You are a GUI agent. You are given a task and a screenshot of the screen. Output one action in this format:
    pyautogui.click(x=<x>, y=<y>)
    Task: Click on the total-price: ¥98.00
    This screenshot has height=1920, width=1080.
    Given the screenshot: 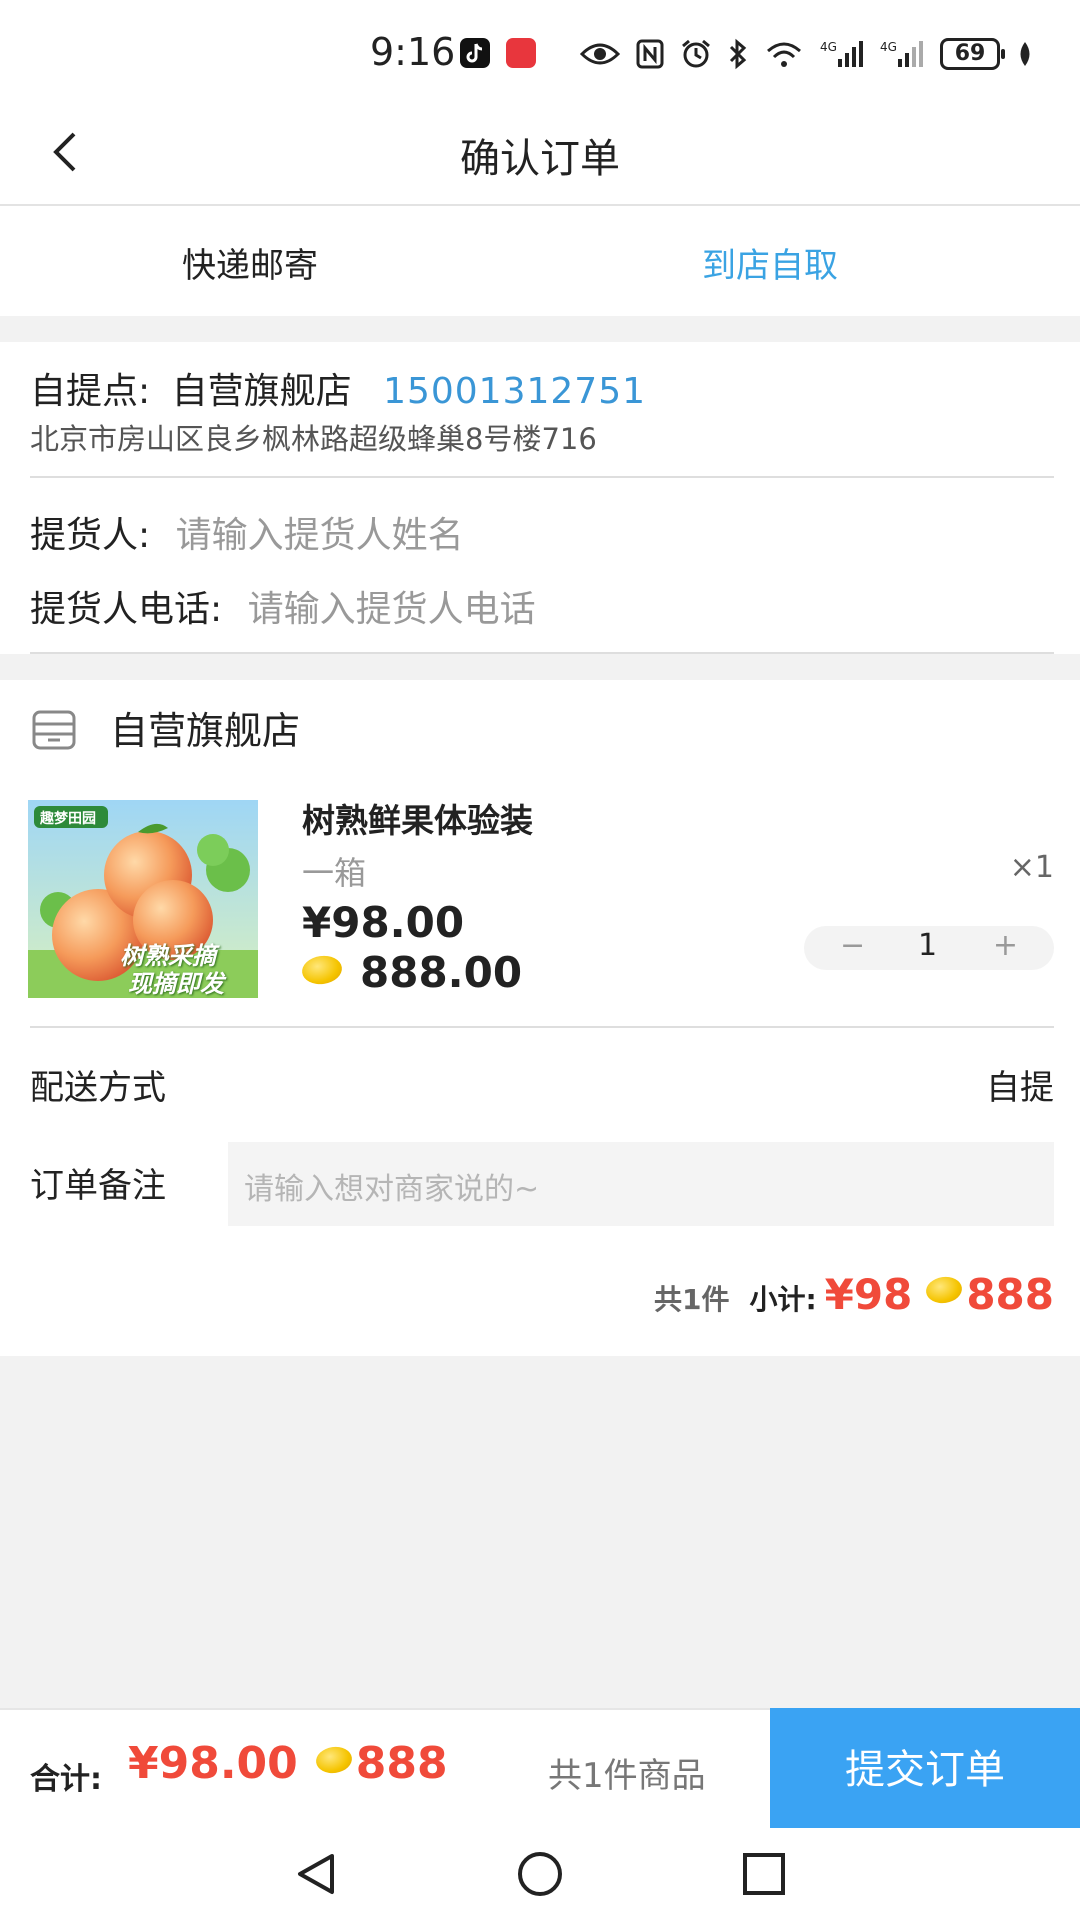 What is the action you would take?
    pyautogui.click(x=213, y=1763)
    